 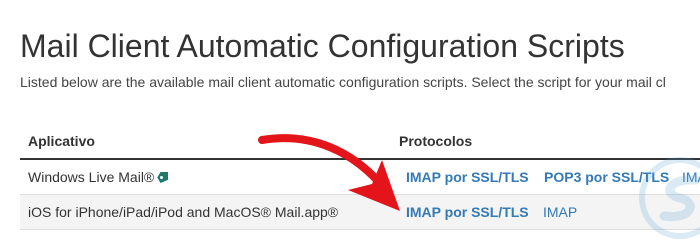 I want to click on logo-watermark, so click(x=669, y=198).